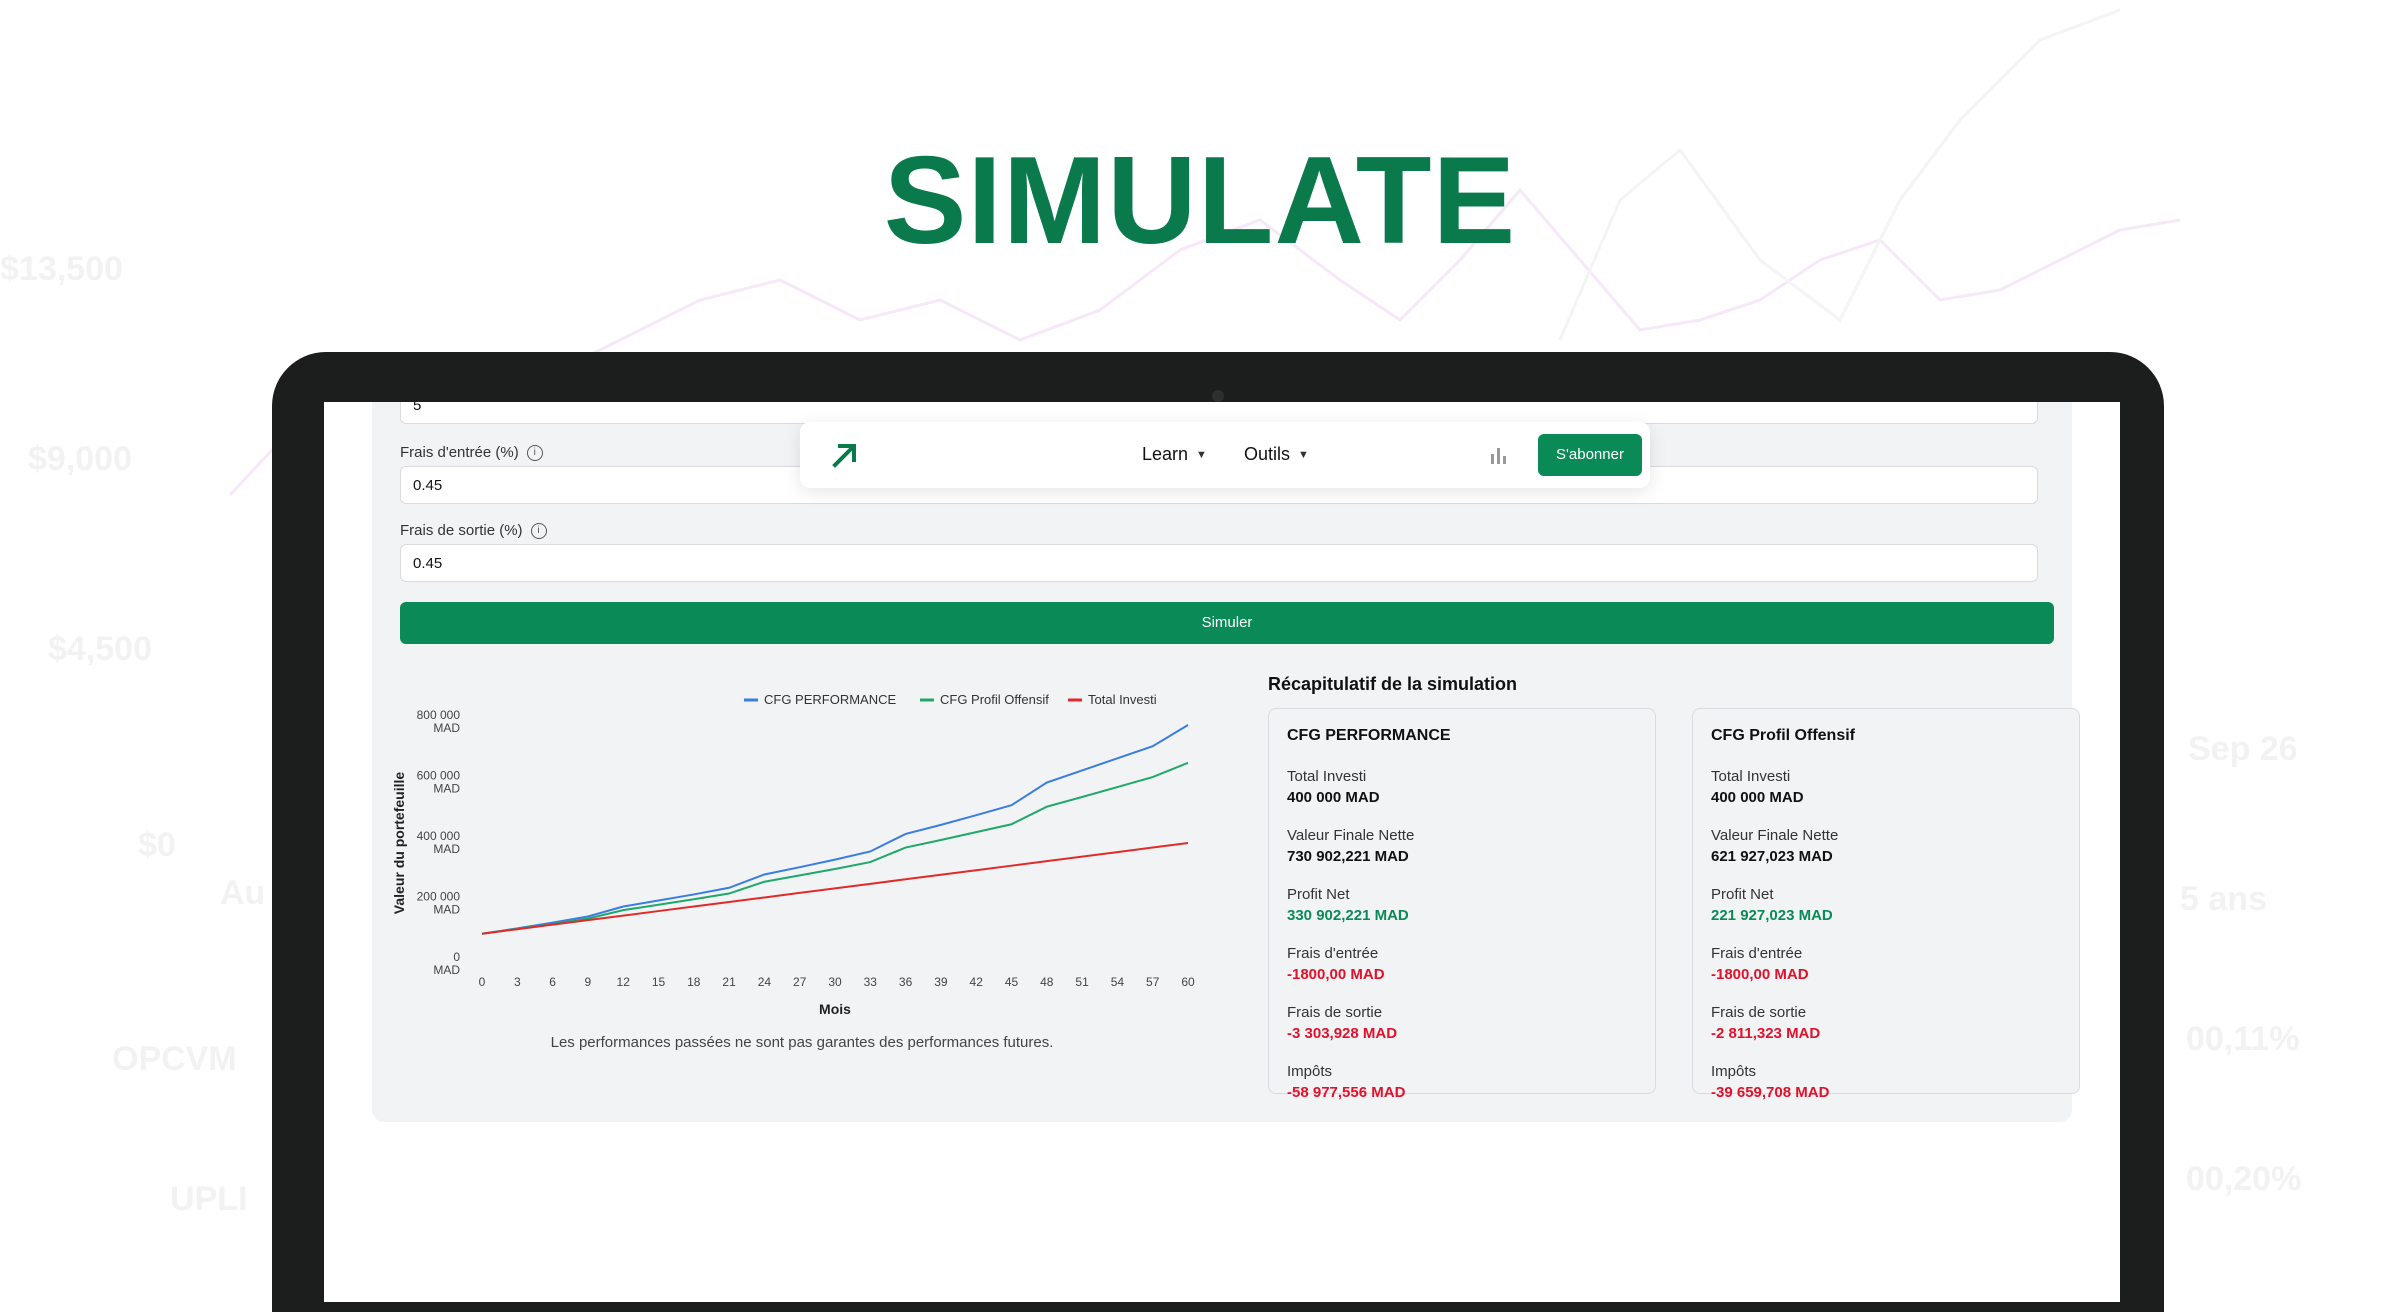 This screenshot has width=2400, height=1312. Describe the element at coordinates (1333, 797) in the screenshot. I see `summary-row-value: 400 000 MAD` at that location.